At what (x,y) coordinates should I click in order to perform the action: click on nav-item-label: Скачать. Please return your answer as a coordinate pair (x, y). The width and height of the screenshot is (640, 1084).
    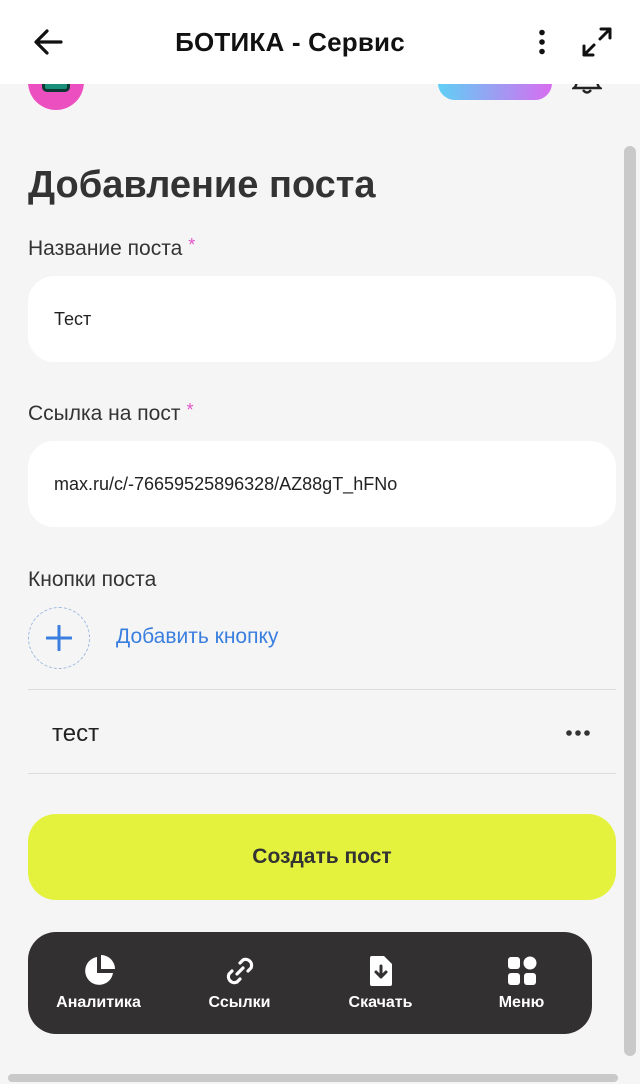
    Looking at the image, I should click on (380, 1002).